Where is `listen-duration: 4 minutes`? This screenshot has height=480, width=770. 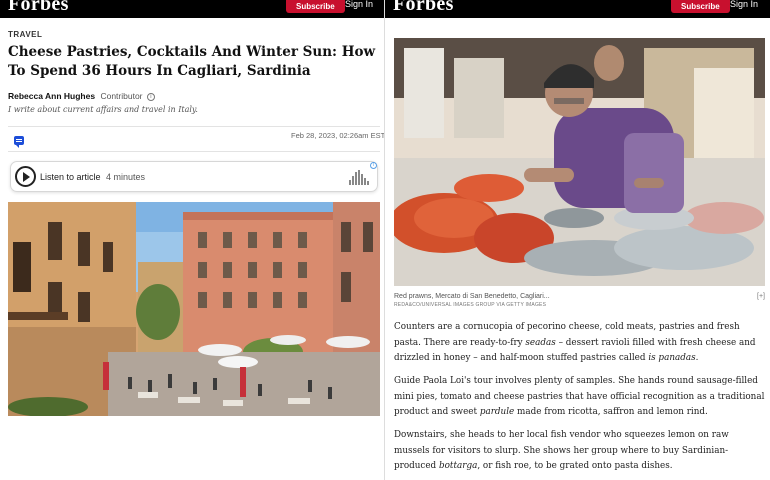
listen-duration: 4 minutes is located at coordinates (126, 177).